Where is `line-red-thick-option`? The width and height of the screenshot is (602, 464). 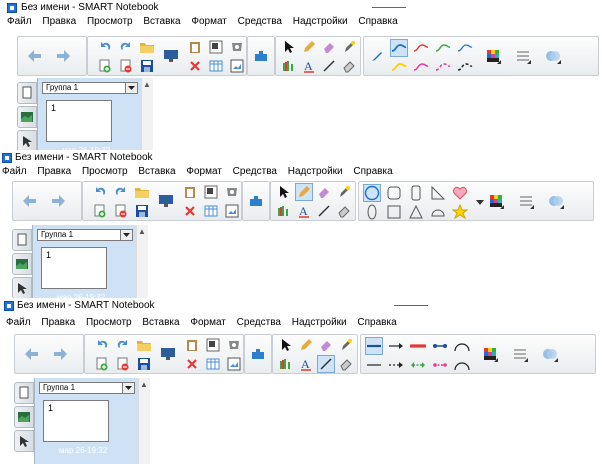 line-red-thick-option is located at coordinates (418, 346).